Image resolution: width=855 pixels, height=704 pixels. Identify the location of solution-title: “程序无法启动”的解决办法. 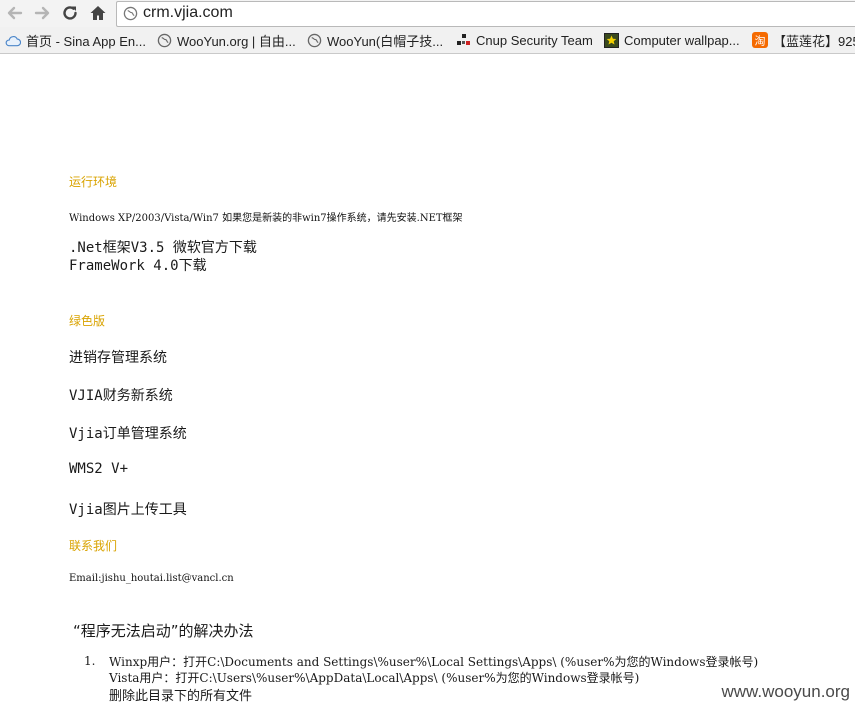
(163, 631).